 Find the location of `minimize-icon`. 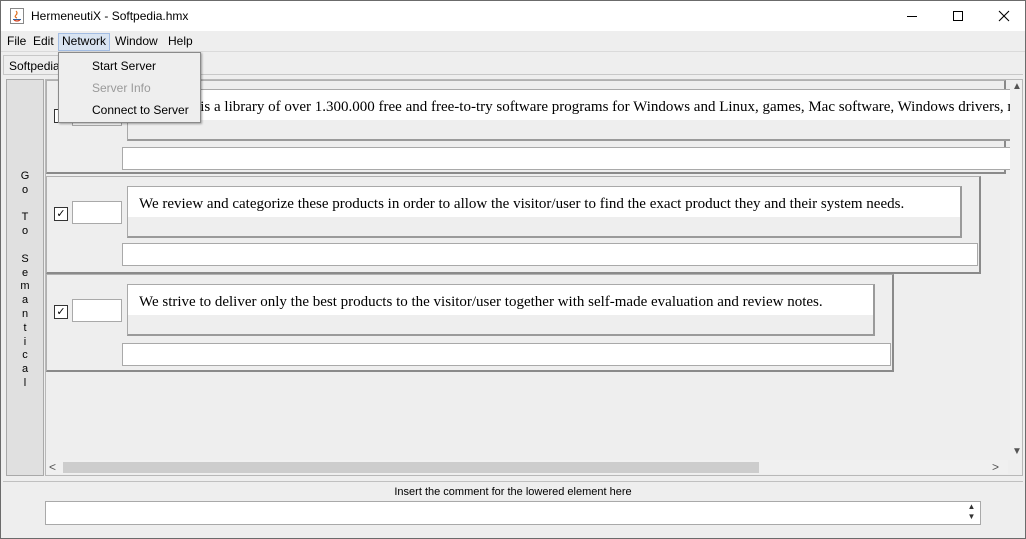

minimize-icon is located at coordinates (912, 16).